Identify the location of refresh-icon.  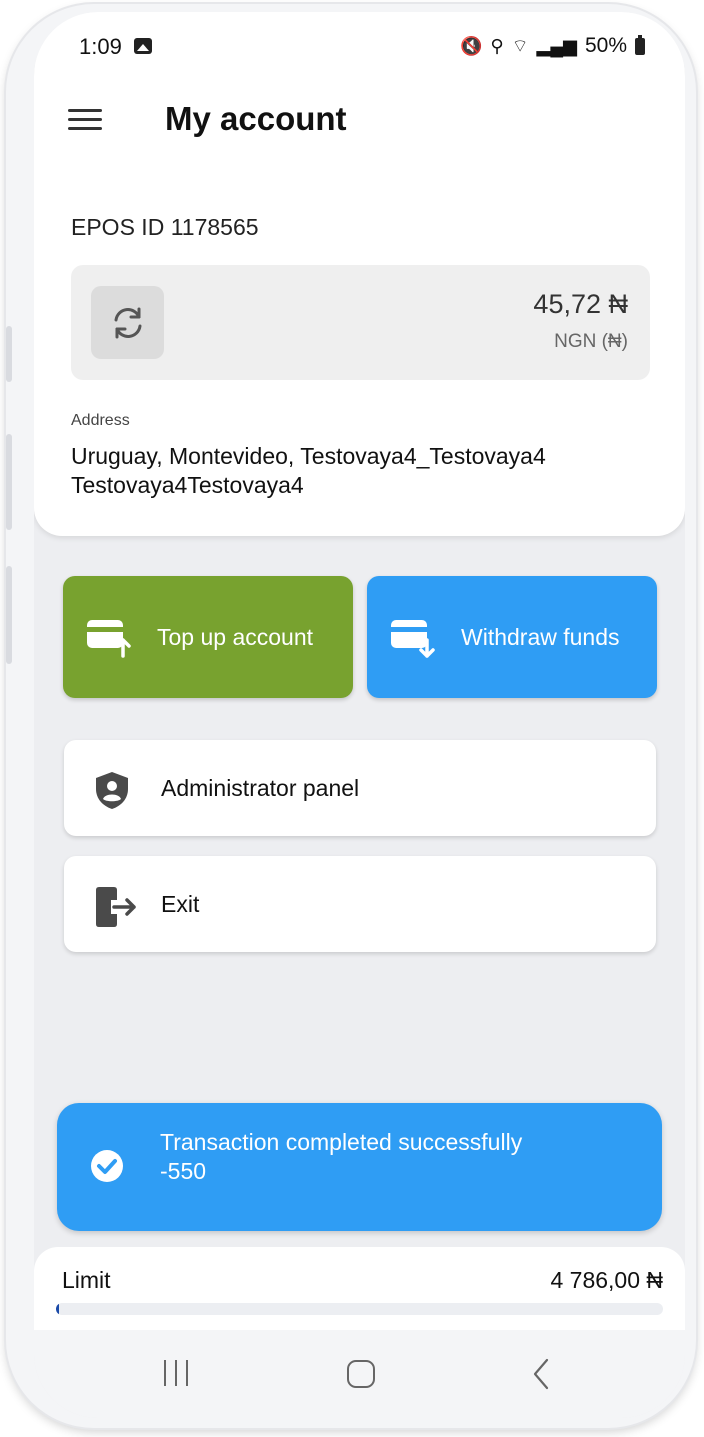
(128, 323).